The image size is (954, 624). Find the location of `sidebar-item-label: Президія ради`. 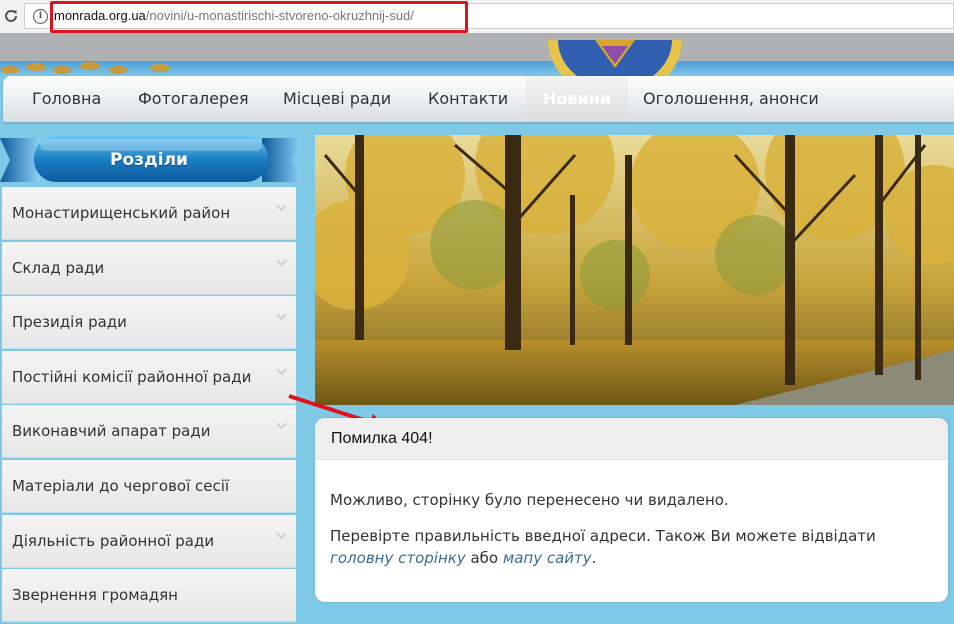

sidebar-item-label: Президія ради is located at coordinates (69, 322).